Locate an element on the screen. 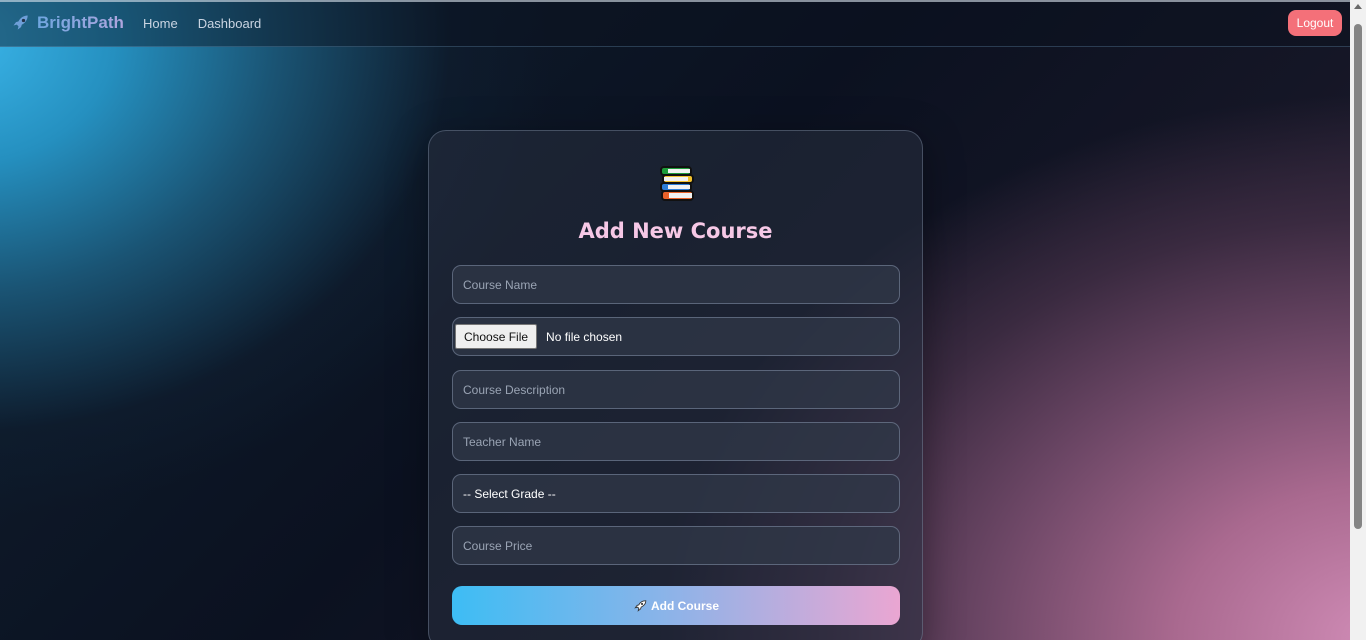 Image resolution: width=1366 pixels, height=640 pixels. vertical-scrollbar is located at coordinates (1358, 320).